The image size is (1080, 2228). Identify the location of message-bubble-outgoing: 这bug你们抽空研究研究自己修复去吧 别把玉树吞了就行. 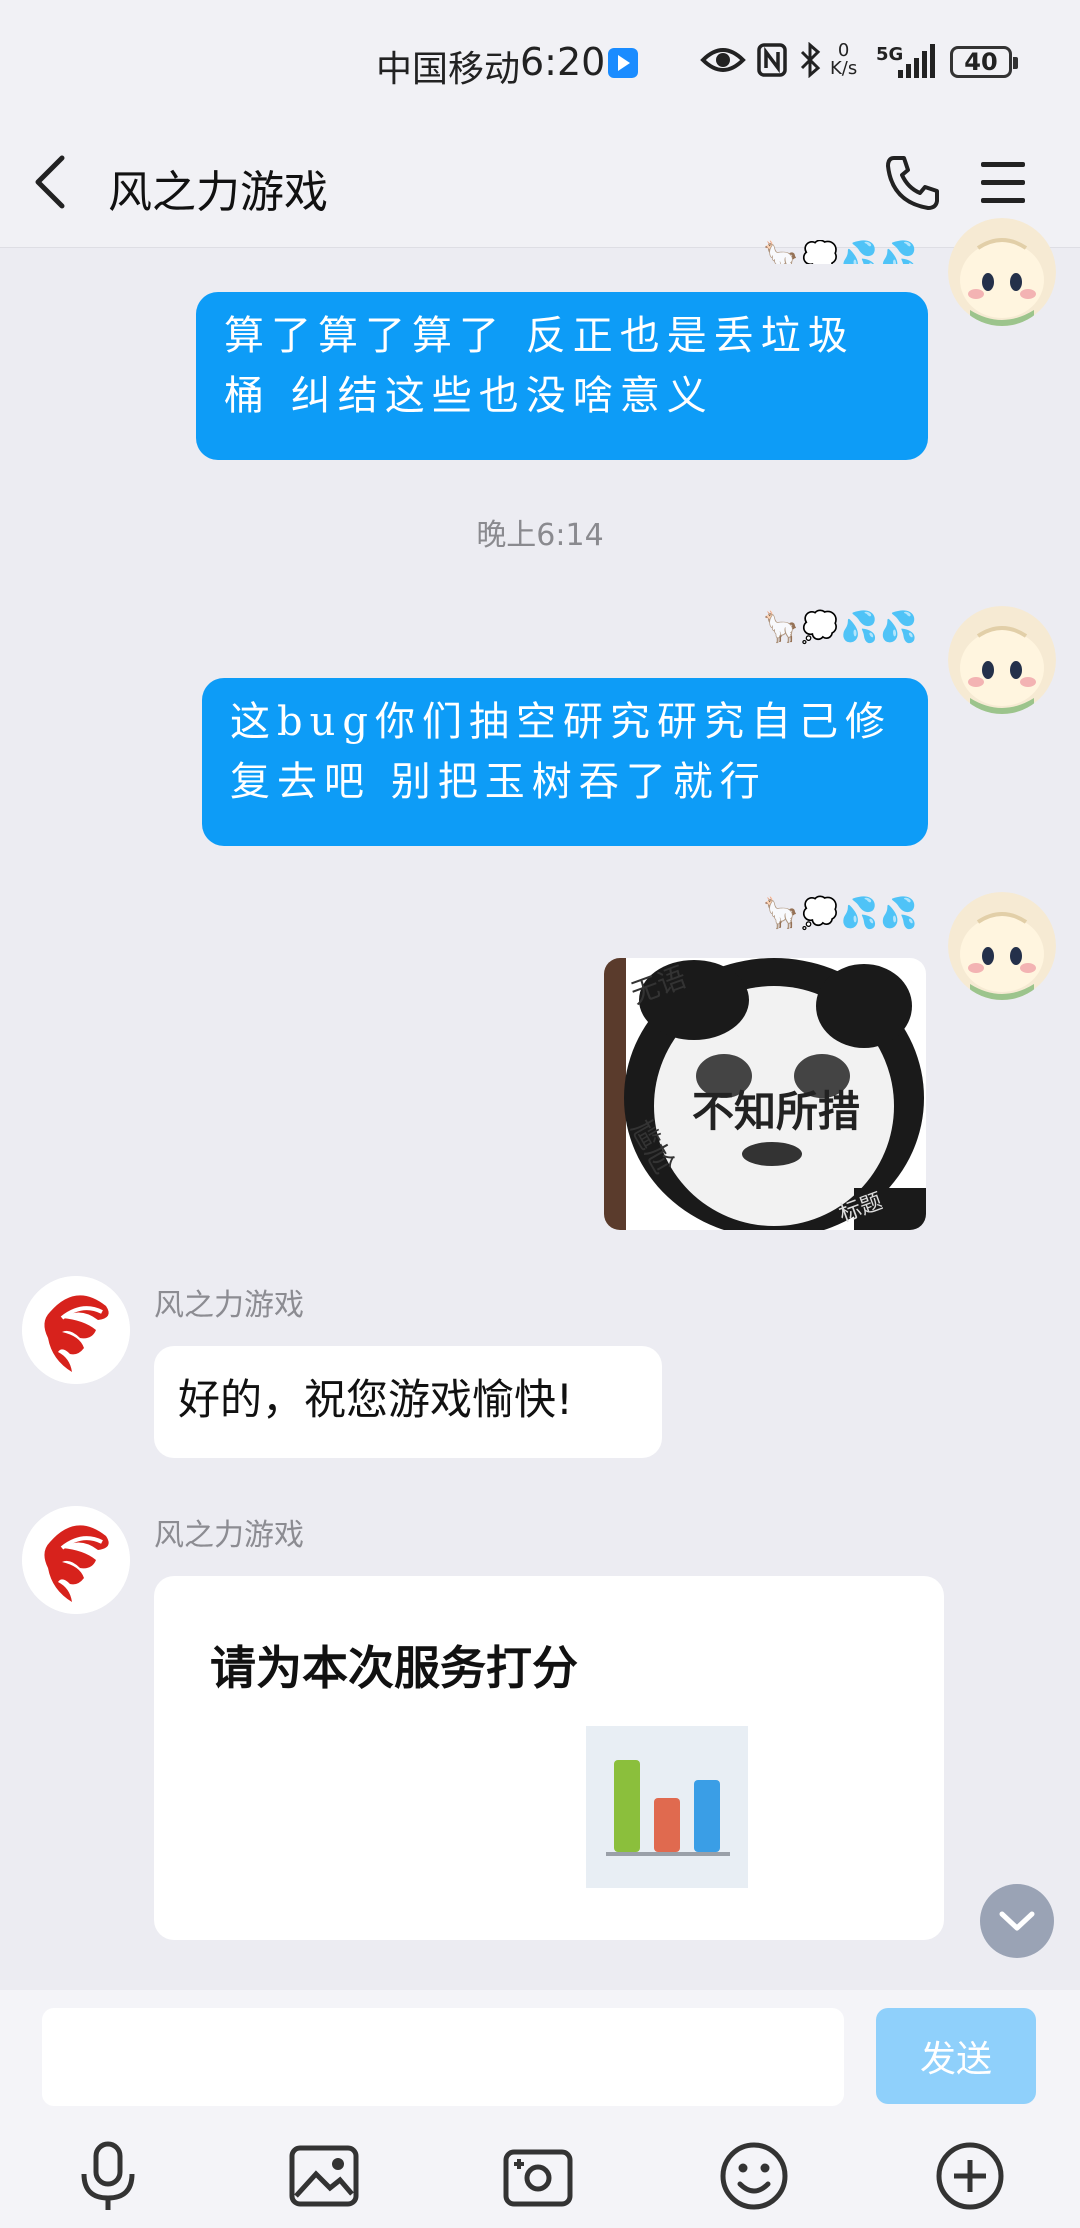
(565, 762).